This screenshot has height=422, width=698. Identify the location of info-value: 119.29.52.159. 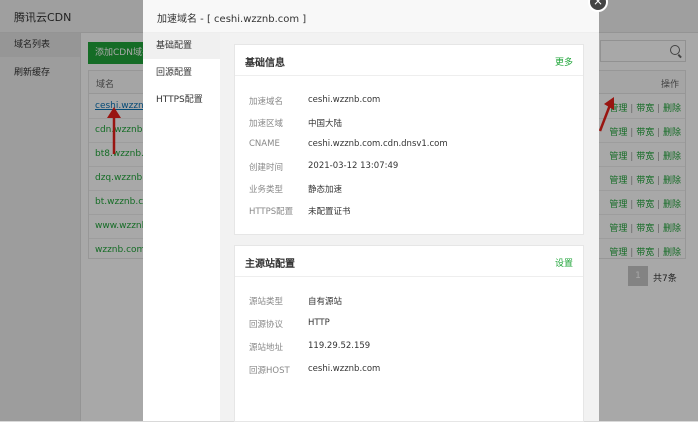
(339, 346).